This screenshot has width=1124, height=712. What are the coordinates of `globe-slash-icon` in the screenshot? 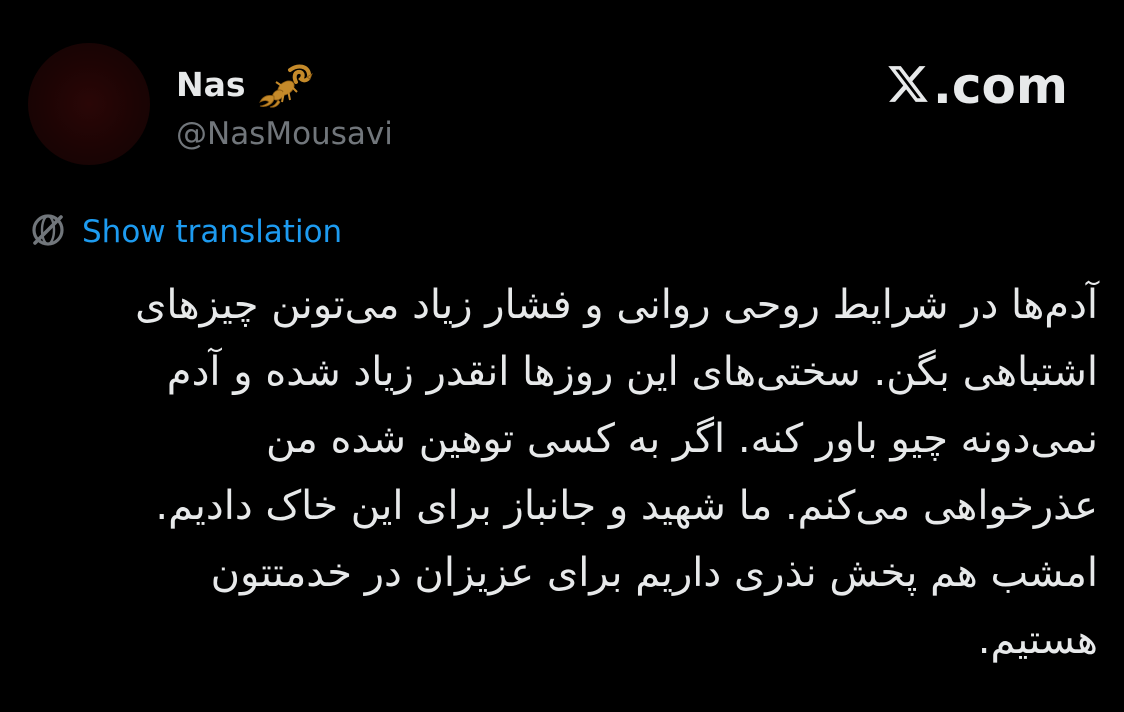 It's located at (48, 232).